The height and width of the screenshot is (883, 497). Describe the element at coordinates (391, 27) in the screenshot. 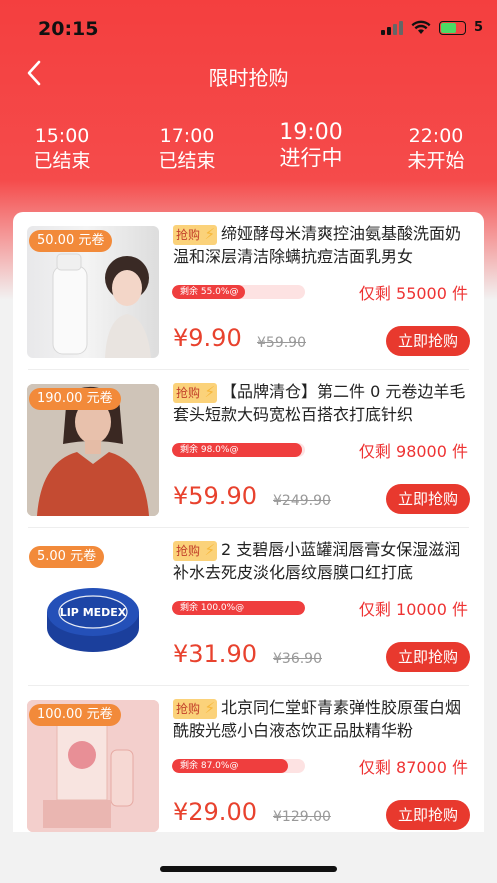

I see `signal-icon` at that location.